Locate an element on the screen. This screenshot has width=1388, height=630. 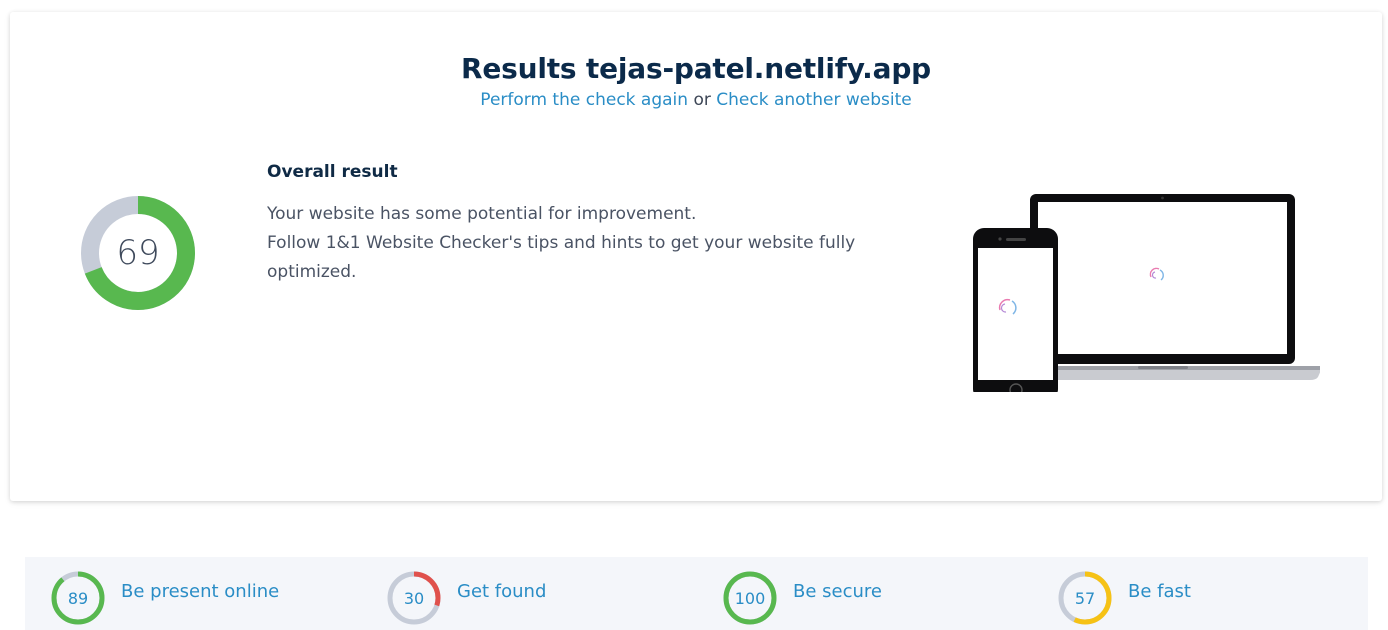
category-score-value: 30 is located at coordinates (414, 598).